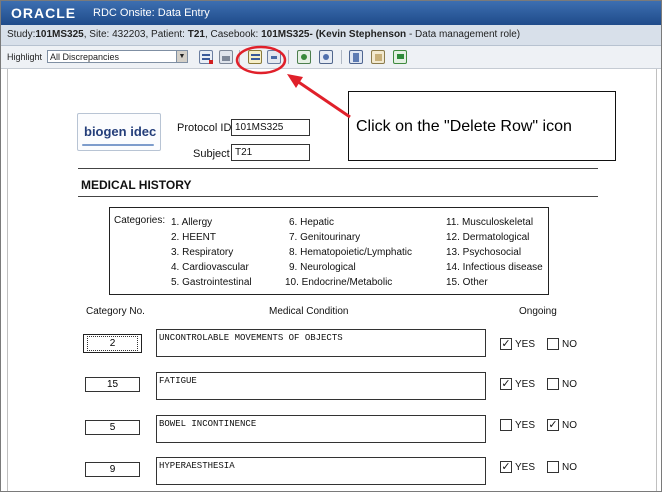  I want to click on category-no-field: 2, so click(112, 343).